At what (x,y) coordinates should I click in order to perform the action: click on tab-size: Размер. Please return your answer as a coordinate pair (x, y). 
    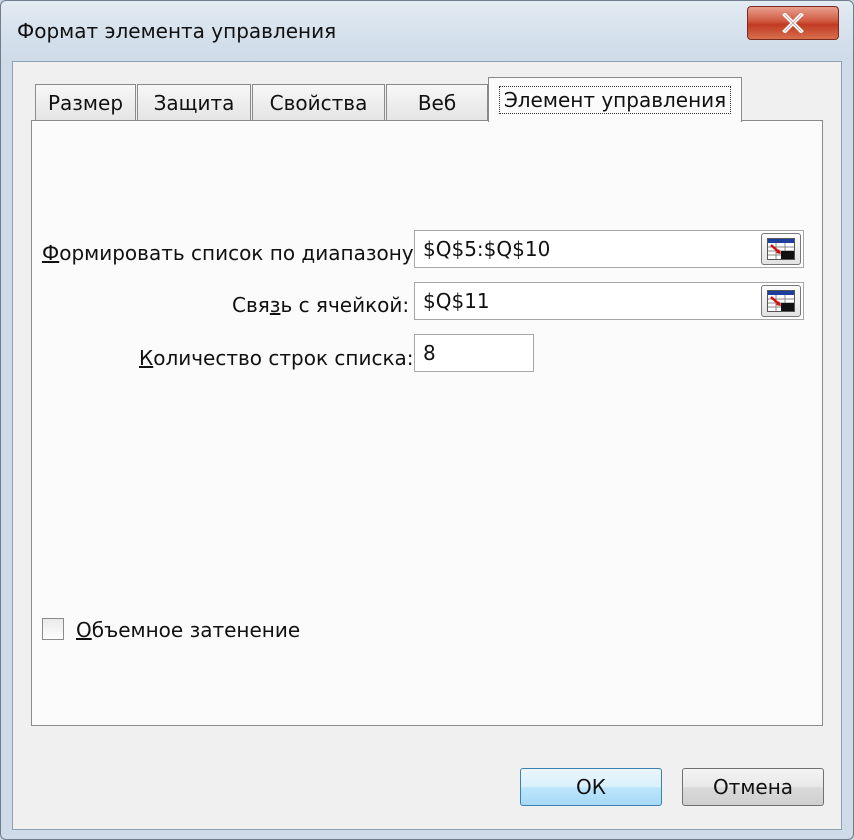
    Looking at the image, I should click on (85, 102).